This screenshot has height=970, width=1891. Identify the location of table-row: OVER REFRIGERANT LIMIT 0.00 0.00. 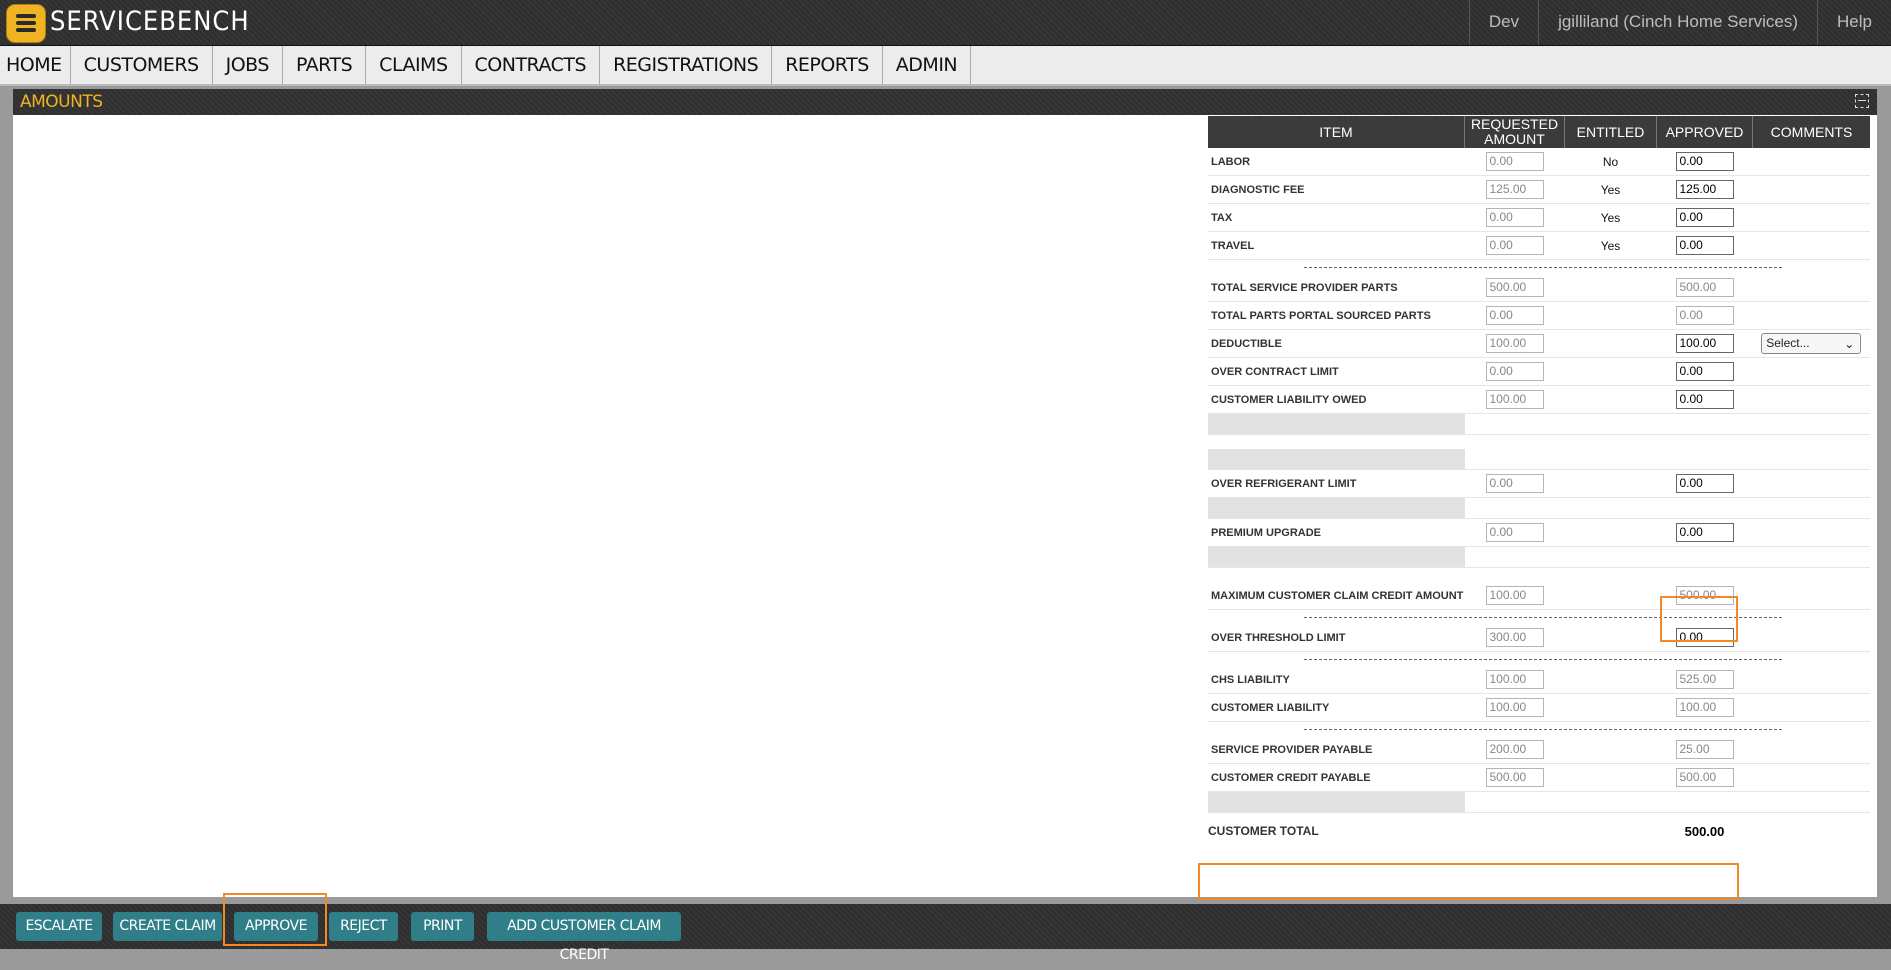
(1539, 483).